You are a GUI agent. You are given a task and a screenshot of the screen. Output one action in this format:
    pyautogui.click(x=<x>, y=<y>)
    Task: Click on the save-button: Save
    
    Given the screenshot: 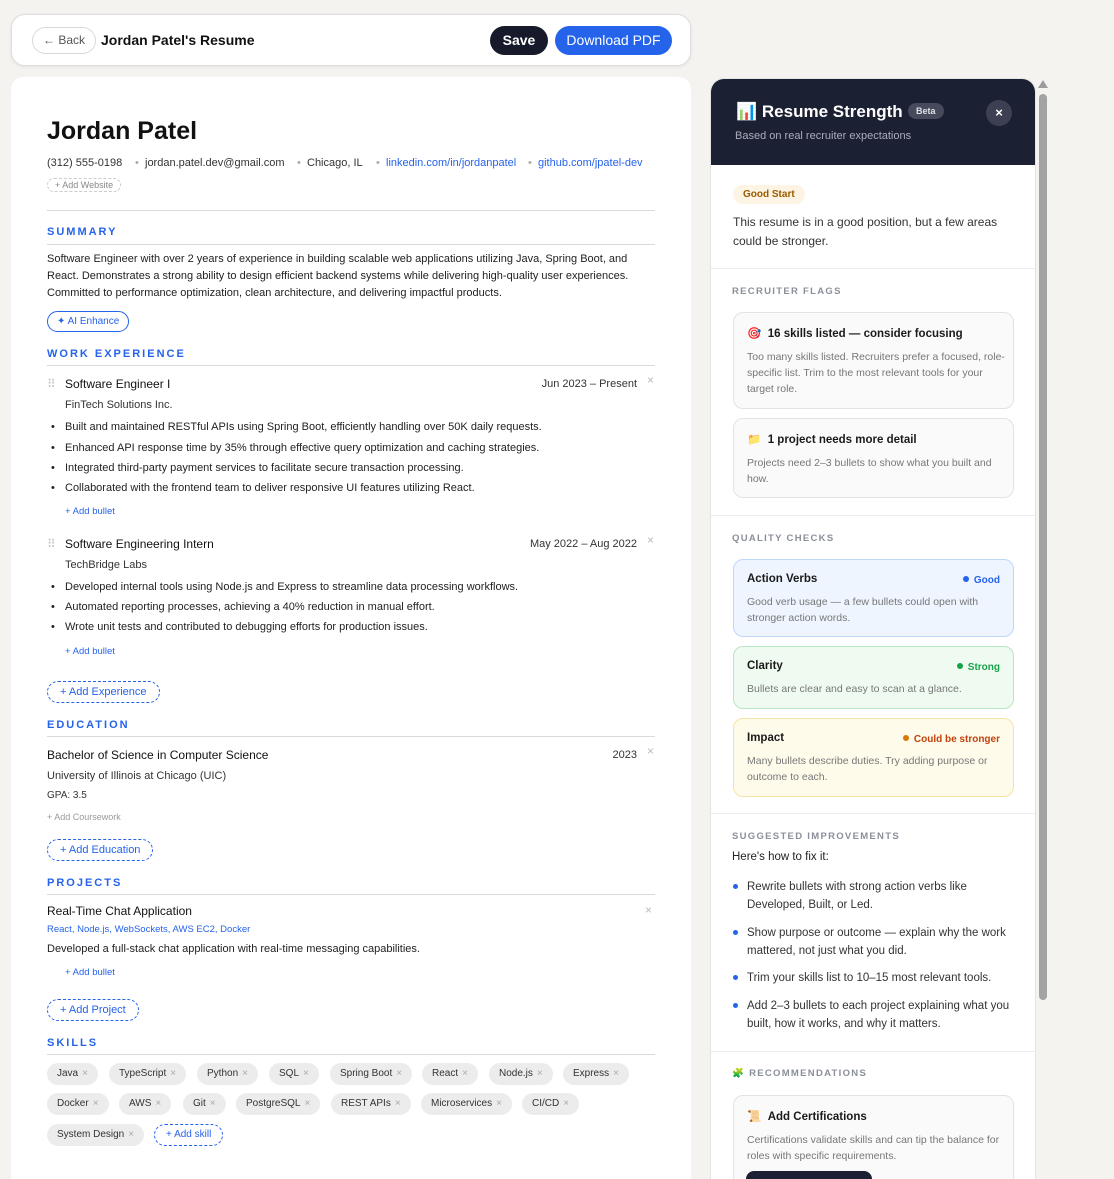 What is the action you would take?
    pyautogui.click(x=519, y=40)
    